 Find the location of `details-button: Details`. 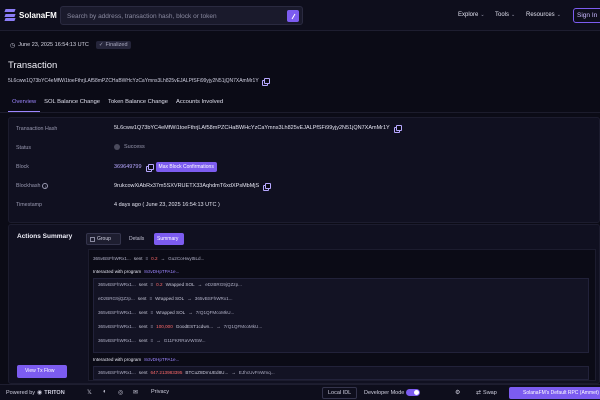

details-button: Details is located at coordinates (139, 239).